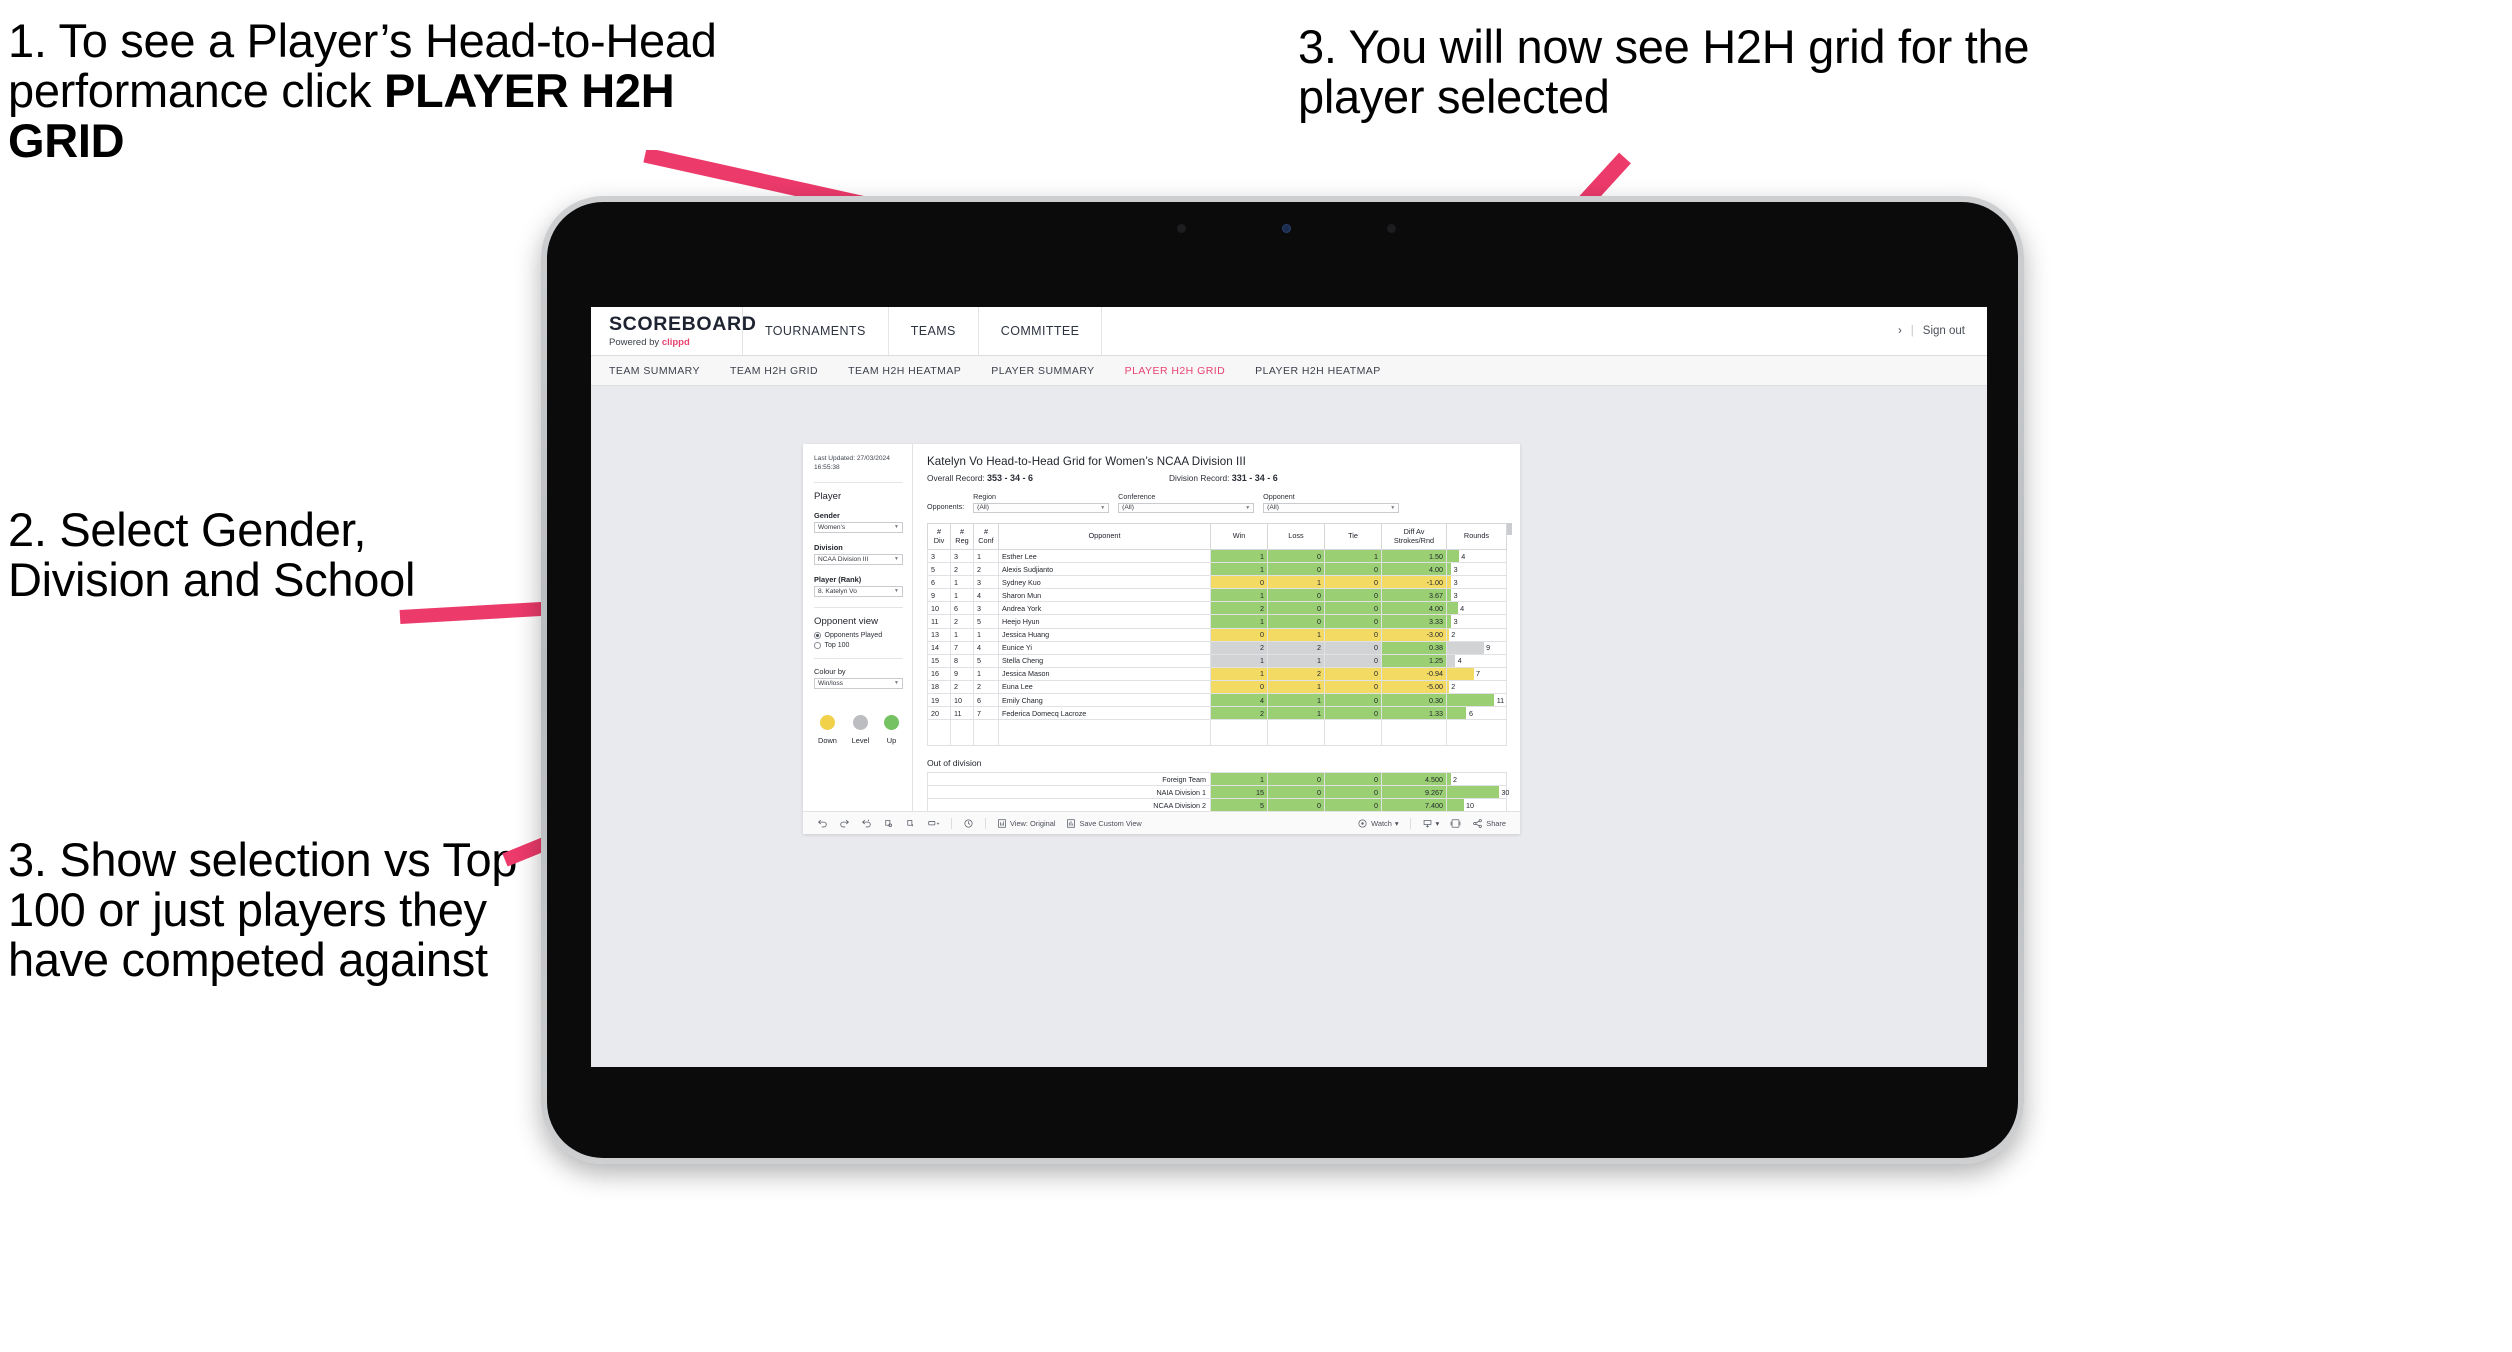 The height and width of the screenshot is (1352, 2512). Describe the element at coordinates (1217, 569) in the screenshot. I see `table-row: 5 2 2 Alexis Sudjianto 1 0 0 4.00 3` at that location.